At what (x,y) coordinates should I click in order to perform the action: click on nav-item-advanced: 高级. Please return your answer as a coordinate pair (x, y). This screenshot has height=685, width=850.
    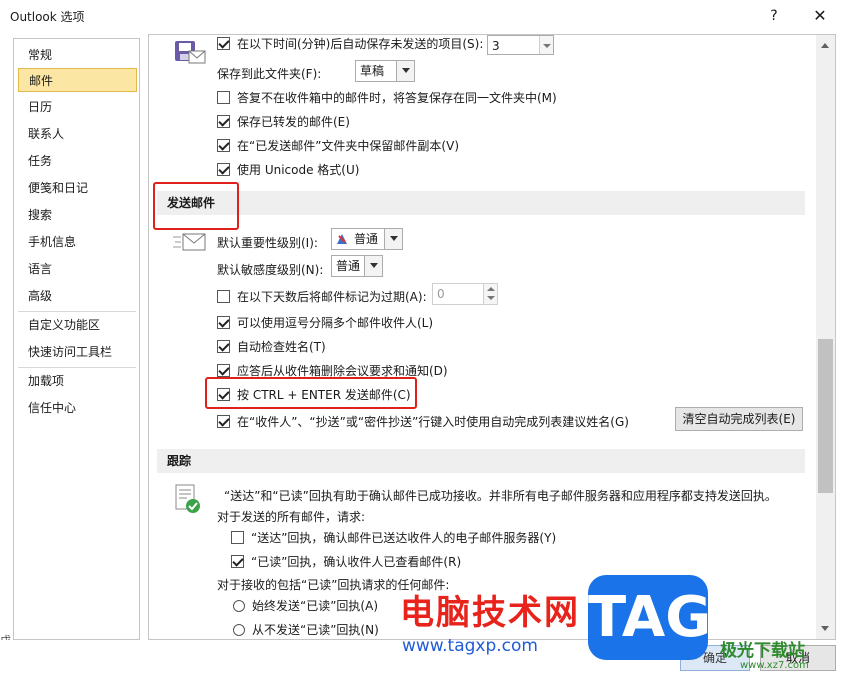
    Looking at the image, I should click on (77, 296).